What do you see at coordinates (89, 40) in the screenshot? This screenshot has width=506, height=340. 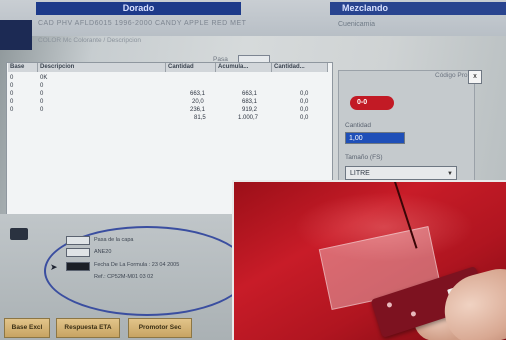 I see `formula-sub-line: COLOR Mc Colorante / Descripcion` at bounding box center [89, 40].